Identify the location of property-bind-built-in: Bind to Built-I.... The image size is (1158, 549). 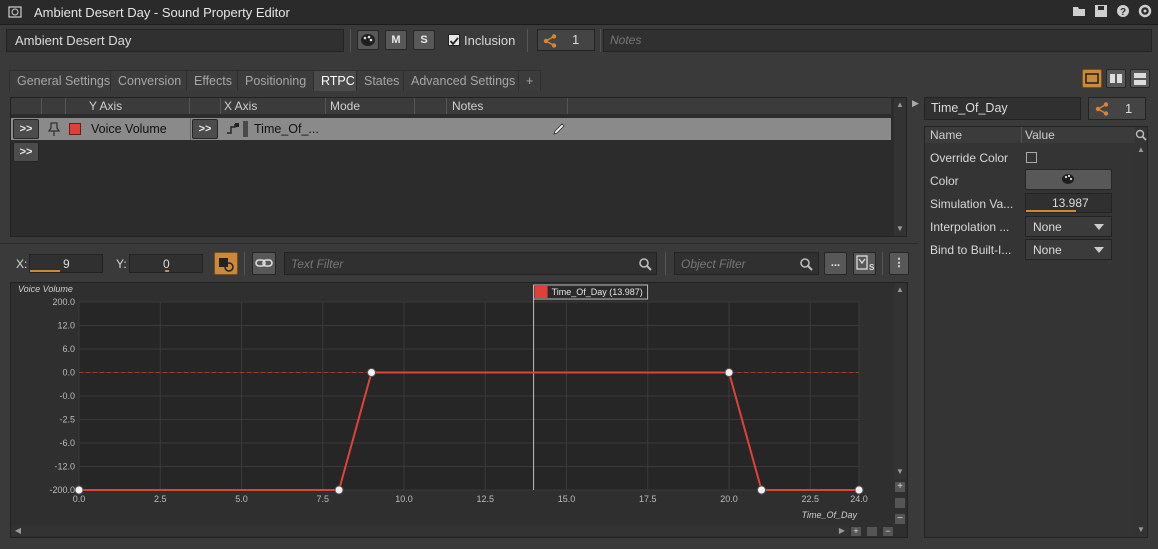
(971, 250).